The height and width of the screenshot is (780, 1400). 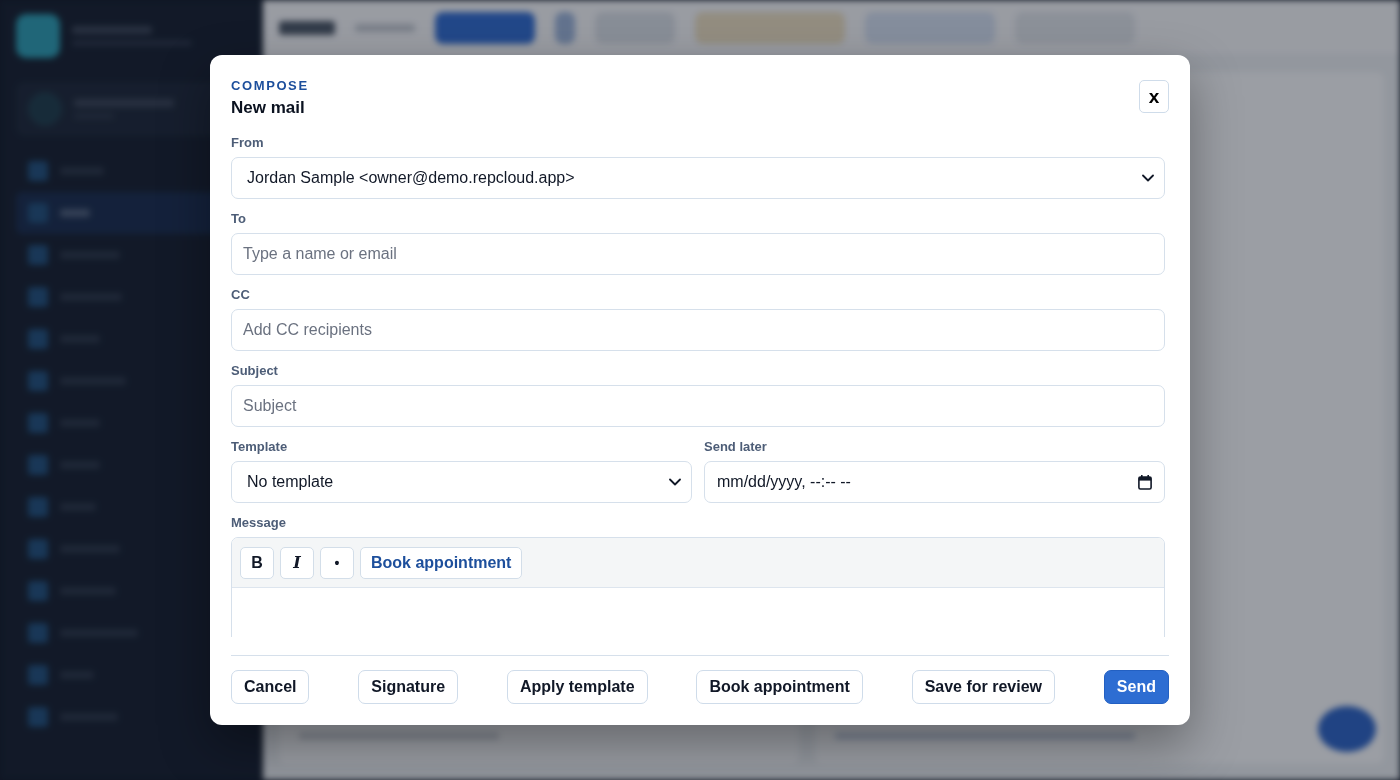 I want to click on calendar-icon, so click(x=1145, y=482).